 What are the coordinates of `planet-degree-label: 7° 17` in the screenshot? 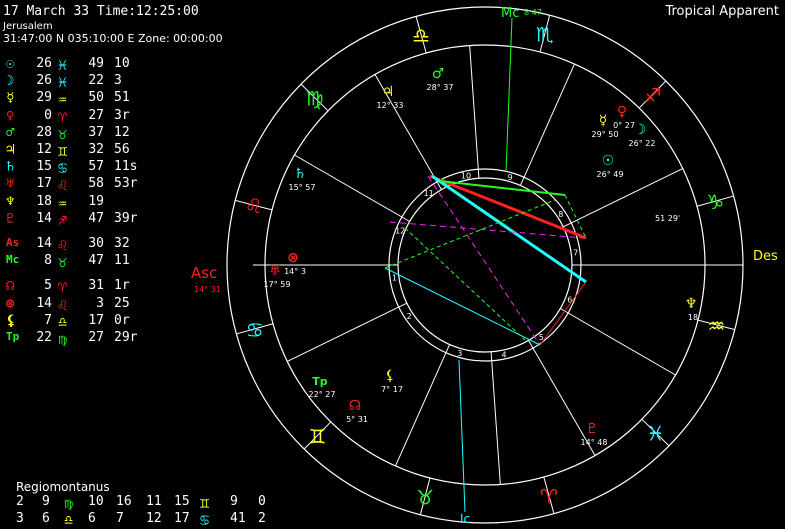 It's located at (392, 389).